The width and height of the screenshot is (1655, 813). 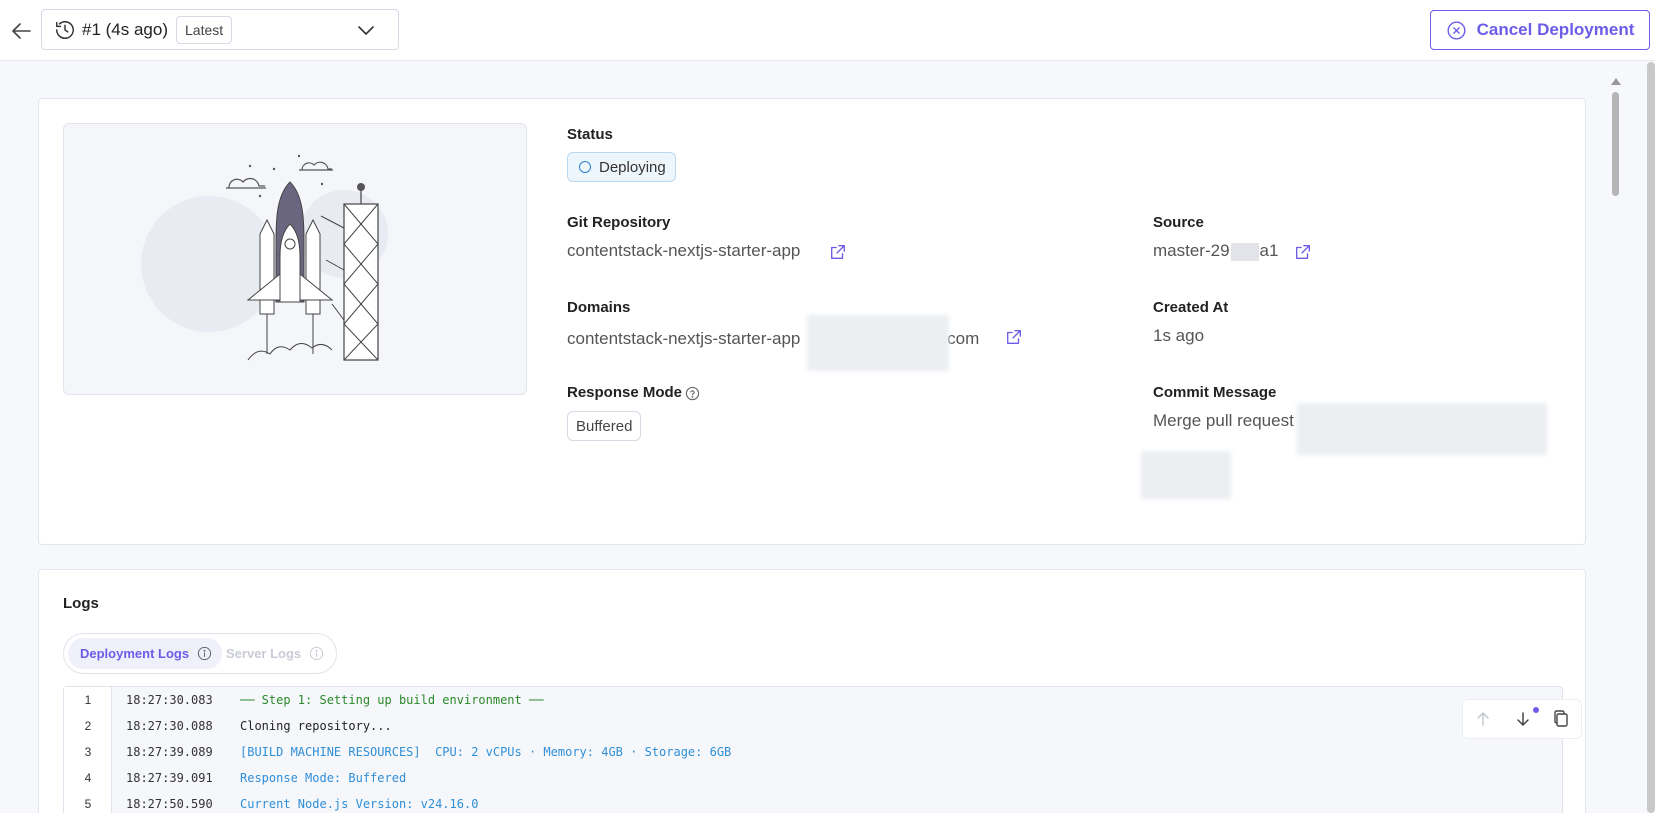 I want to click on page-scrollbar, so click(x=1651, y=437).